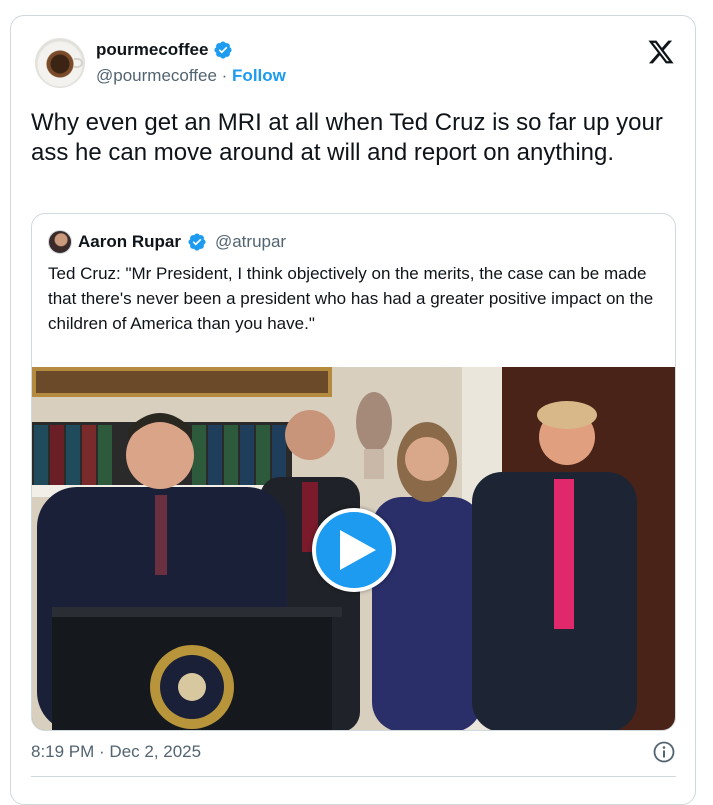  I want to click on play-icon, so click(357, 550).